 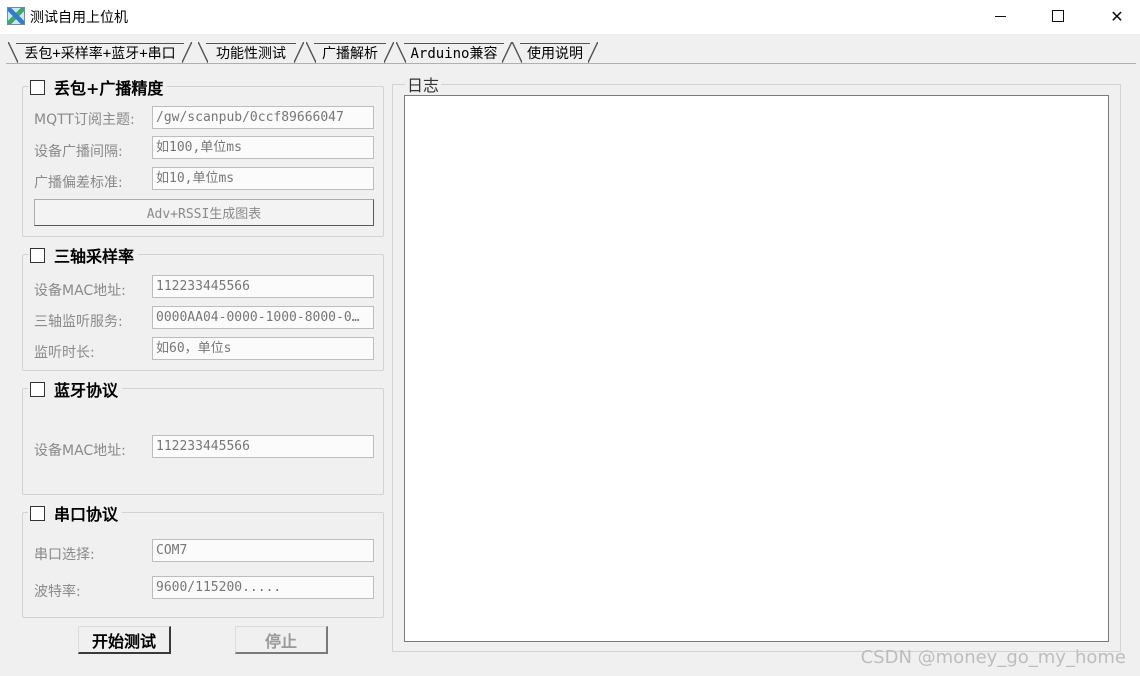 I want to click on device-mac-label: 设备MAC地址:, so click(x=80, y=291).